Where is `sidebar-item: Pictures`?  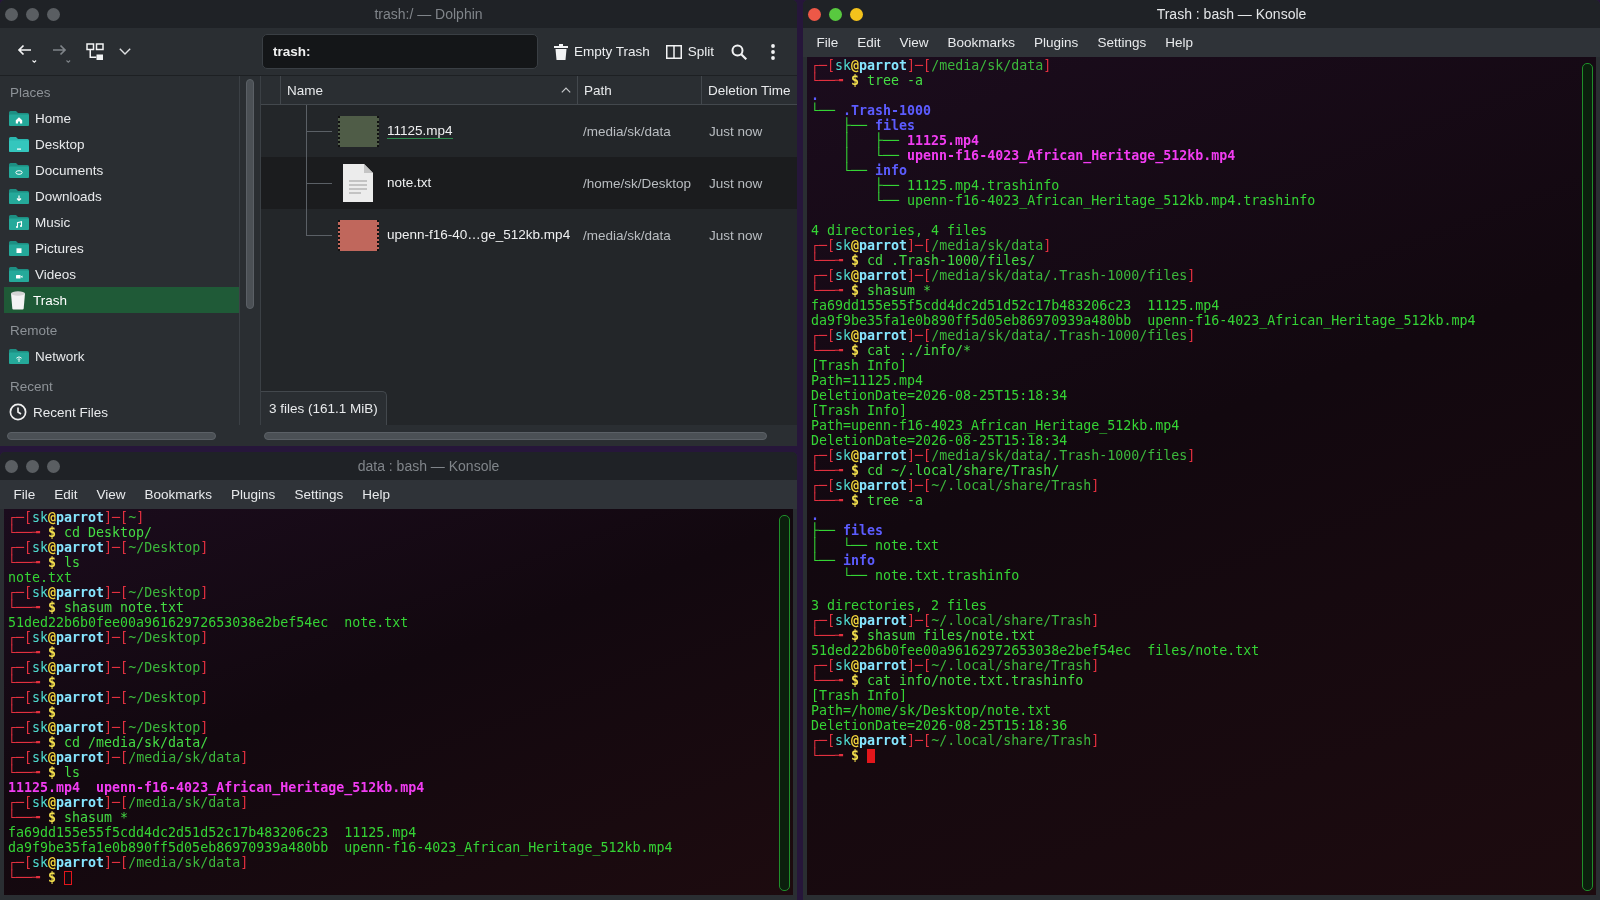
sidebar-item: Pictures is located at coordinates (121, 248).